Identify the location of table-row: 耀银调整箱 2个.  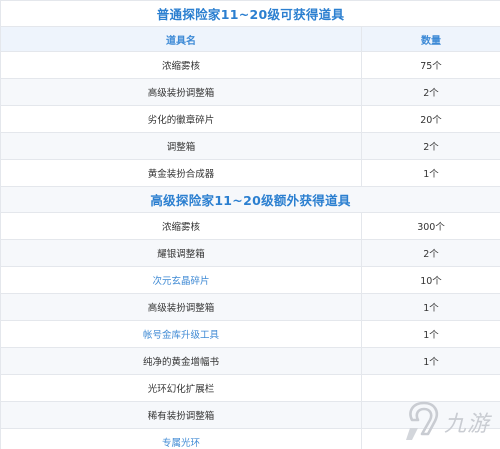
(250, 253).